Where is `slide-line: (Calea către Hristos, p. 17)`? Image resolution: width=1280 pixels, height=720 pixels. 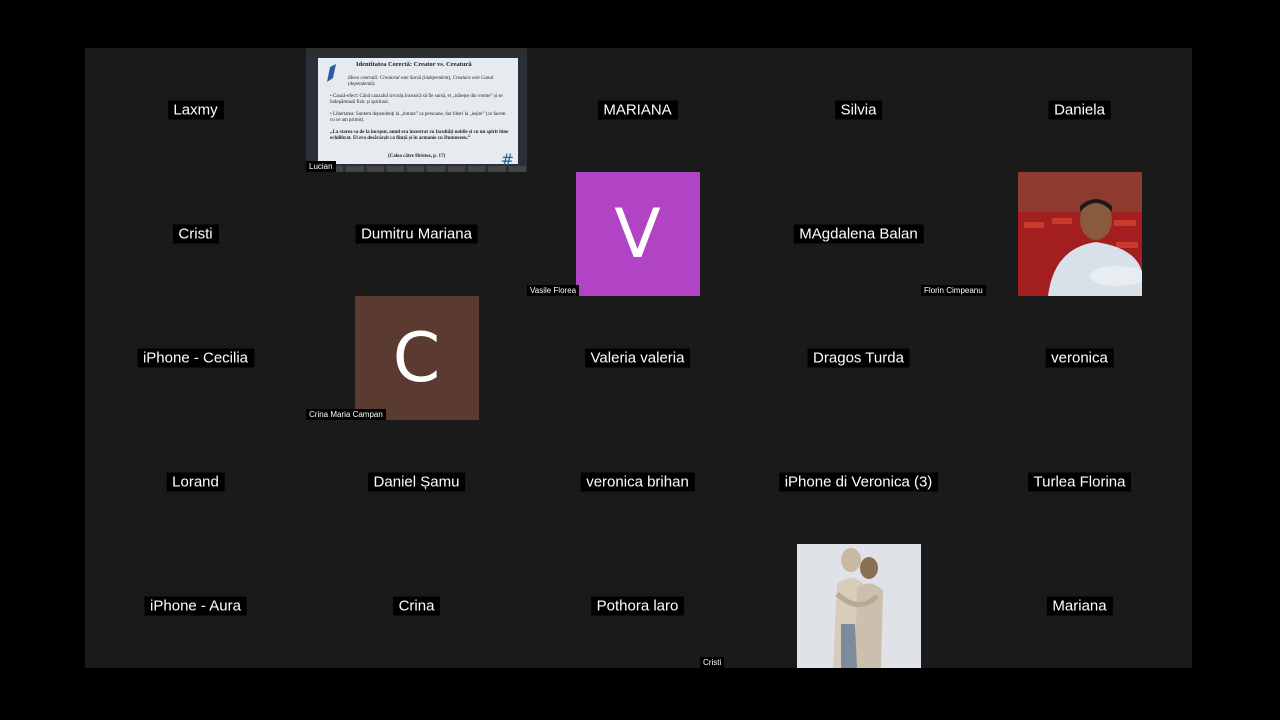
slide-line: (Calea către Hristos, p. 17) is located at coordinates (417, 156).